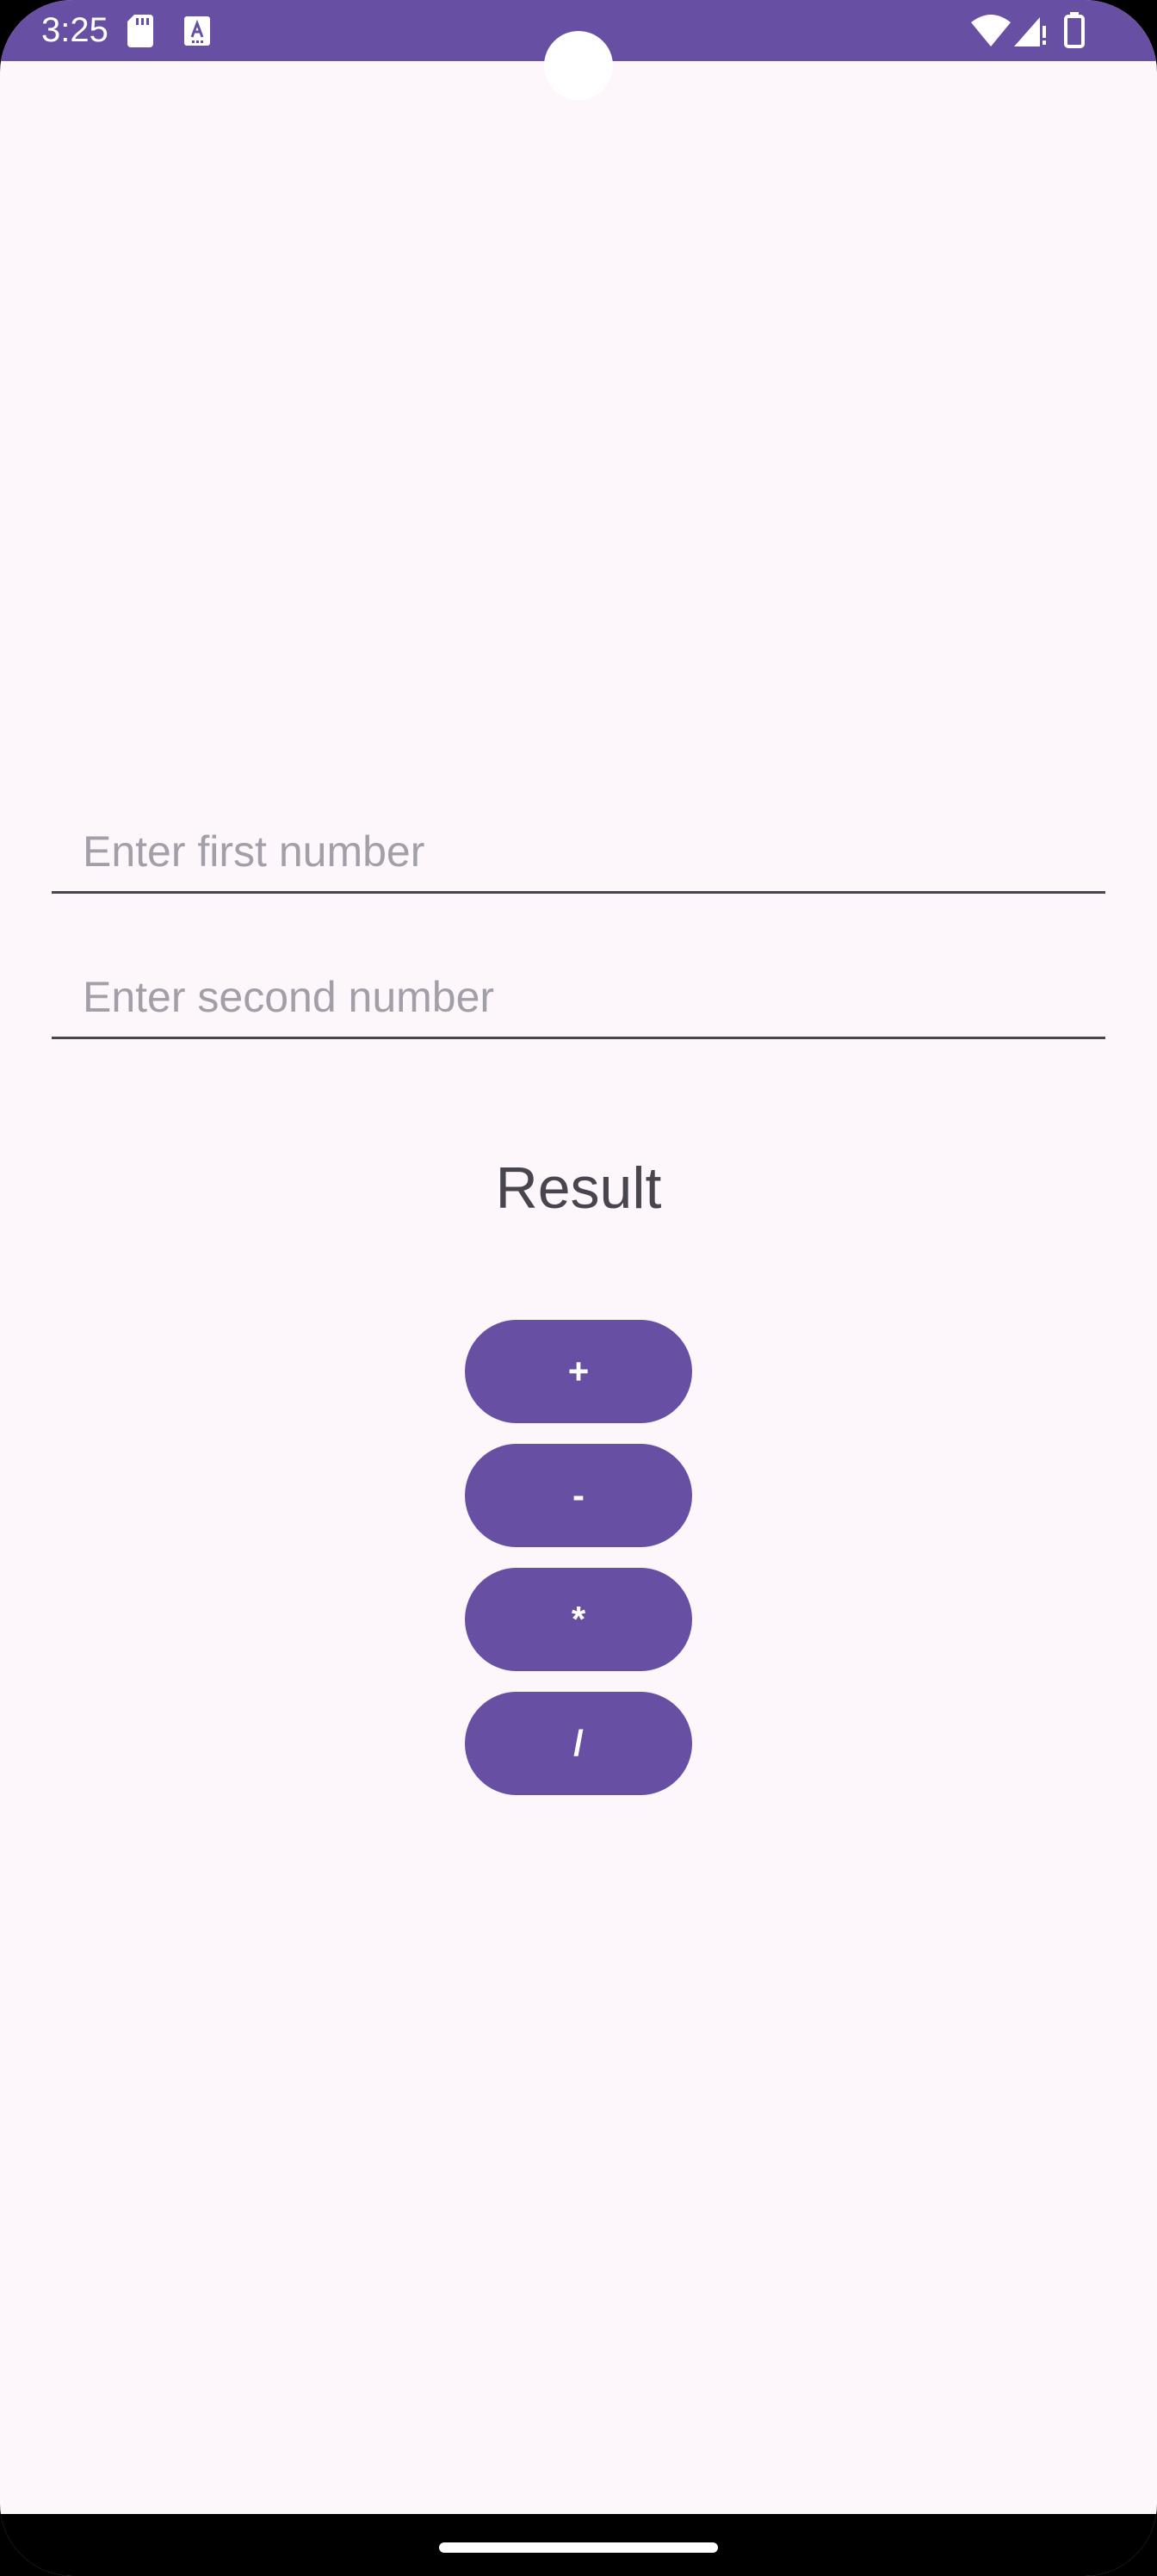 Image resolution: width=1157 pixels, height=2576 pixels. What do you see at coordinates (579, 2547) in the screenshot?
I see `home-gesture-handle` at bounding box center [579, 2547].